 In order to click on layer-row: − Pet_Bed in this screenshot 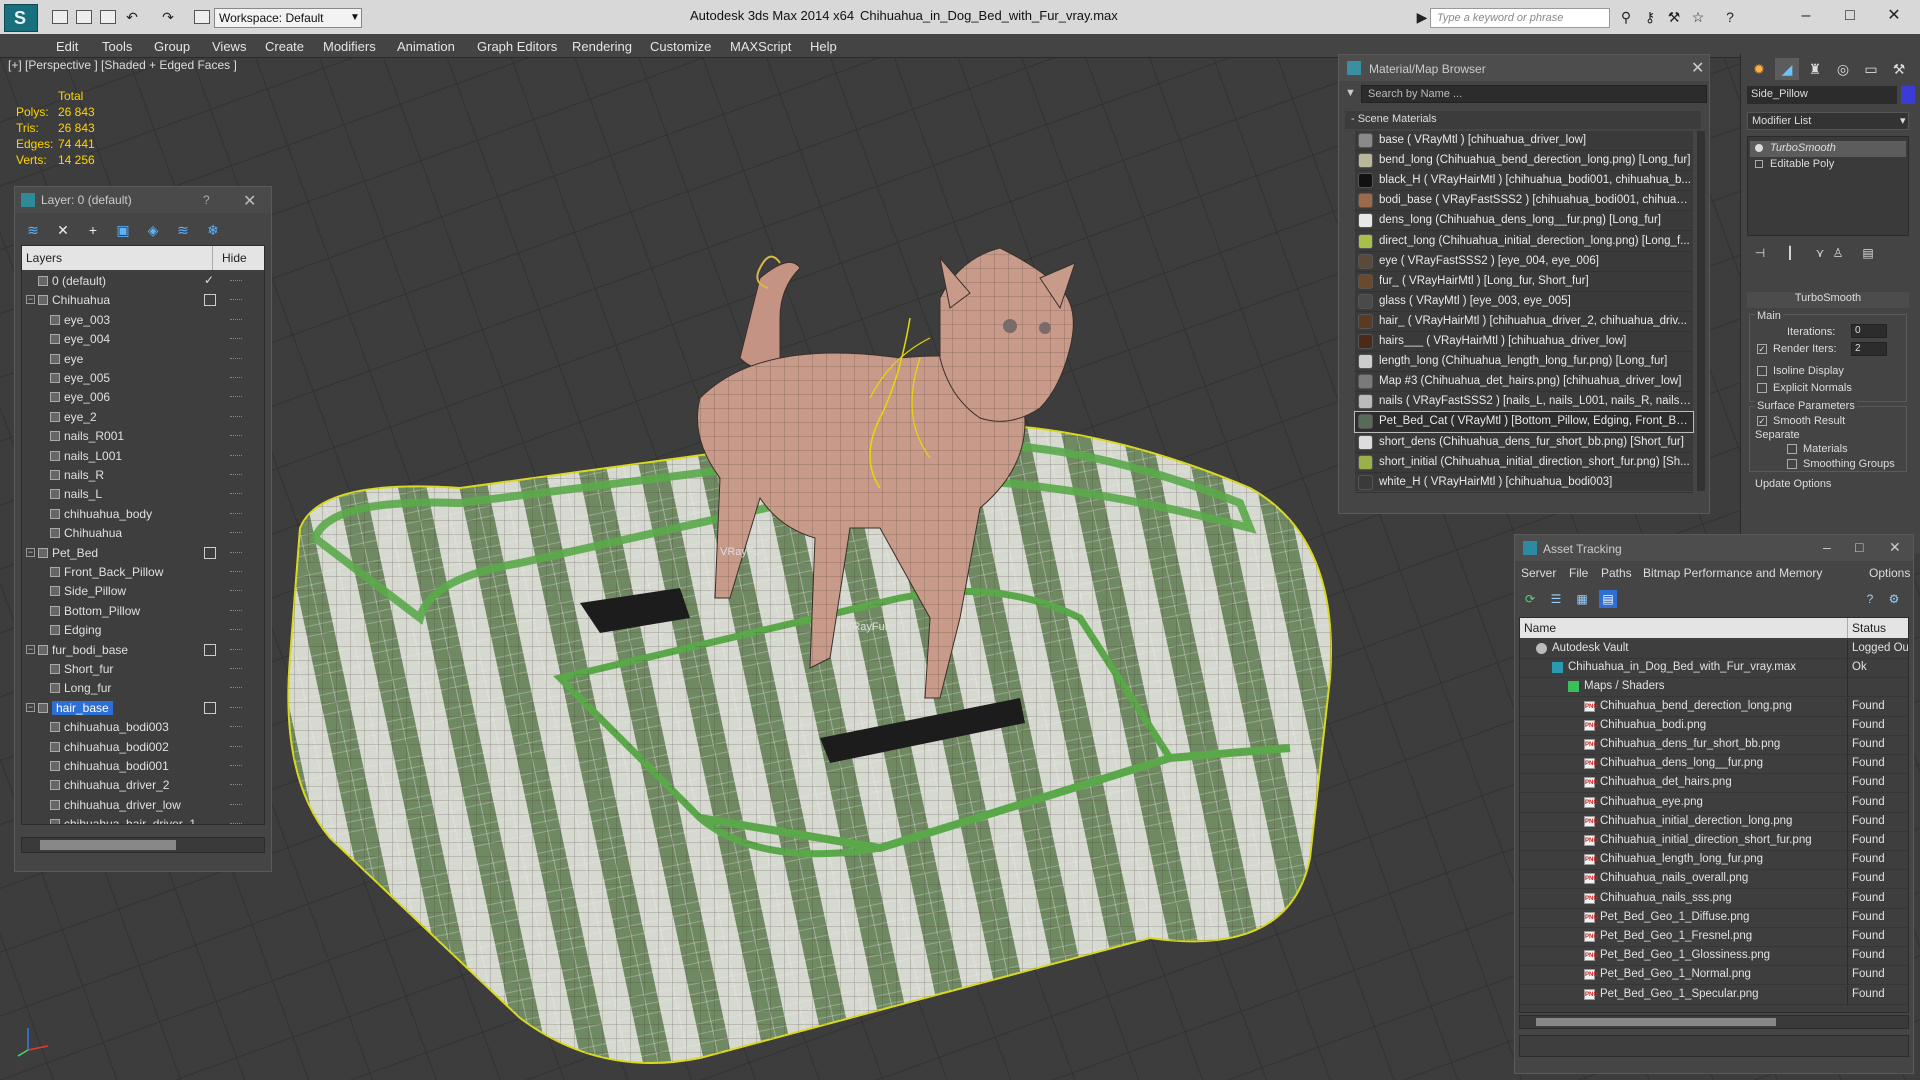, I will do `click(143, 553)`.